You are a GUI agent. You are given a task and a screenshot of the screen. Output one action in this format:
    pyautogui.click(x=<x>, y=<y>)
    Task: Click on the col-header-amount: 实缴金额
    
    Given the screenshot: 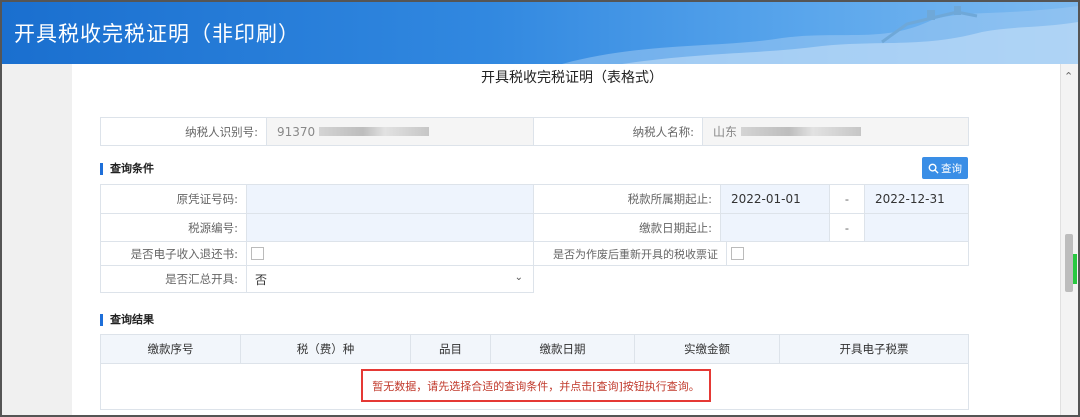 What is the action you would take?
    pyautogui.click(x=707, y=349)
    